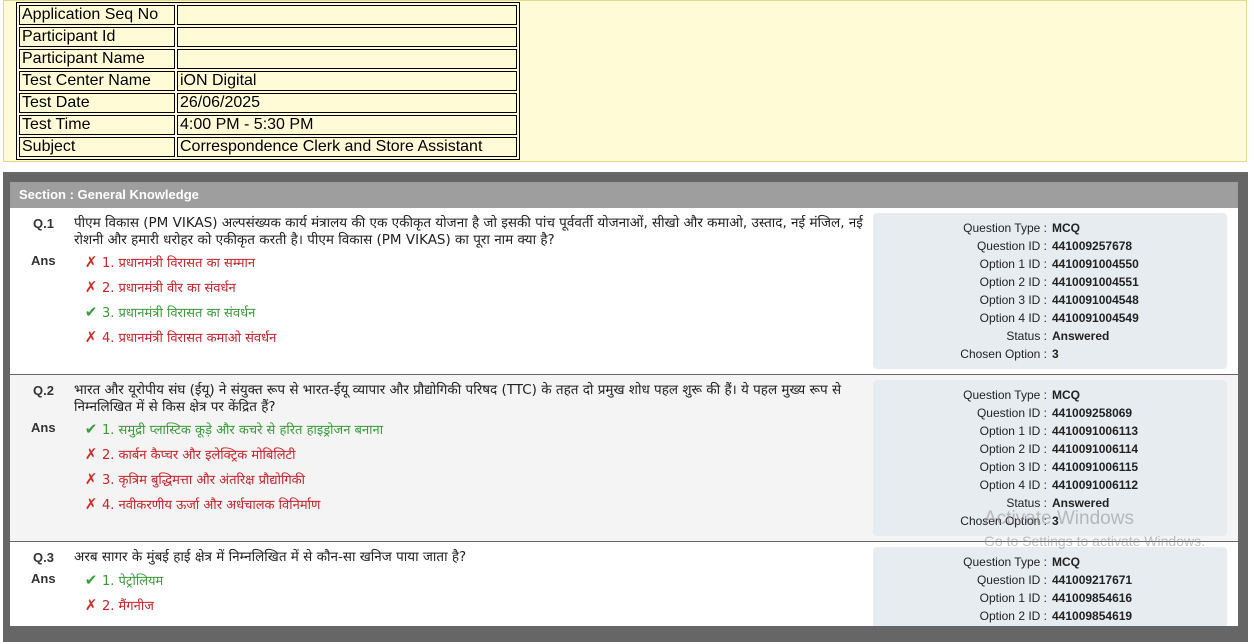 Image resolution: width=1254 pixels, height=642 pixels. What do you see at coordinates (1094, 541) in the screenshot?
I see `activate-windows-subtitle: Go to Settings to activate Windows.` at bounding box center [1094, 541].